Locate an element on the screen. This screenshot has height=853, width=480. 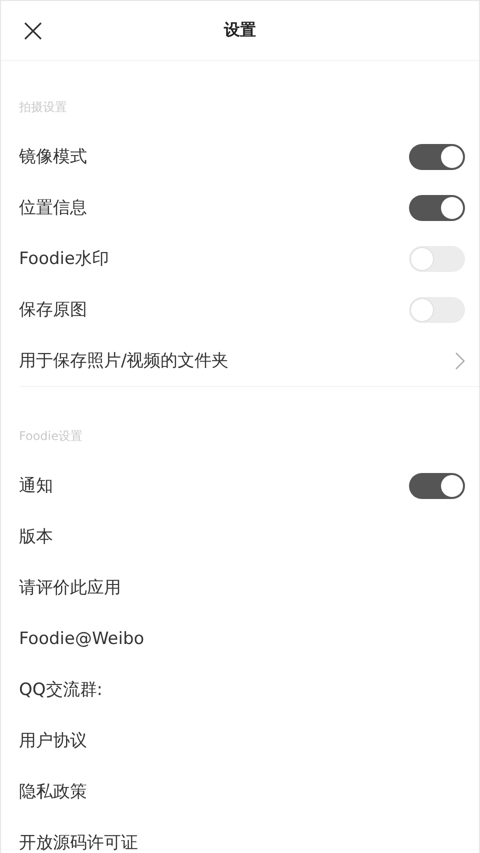
setting-label: Foodie@Weibo is located at coordinates (81, 638).